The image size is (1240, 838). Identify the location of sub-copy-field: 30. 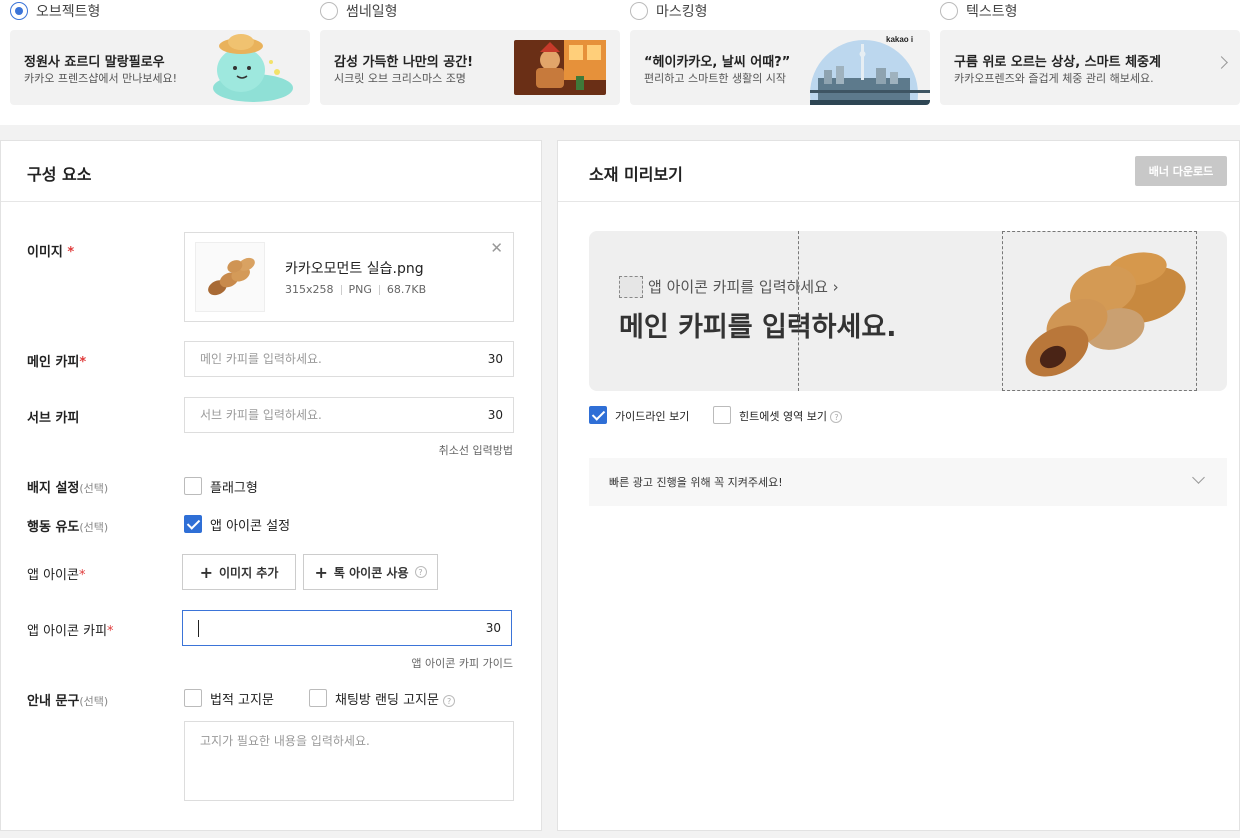
(349, 415).